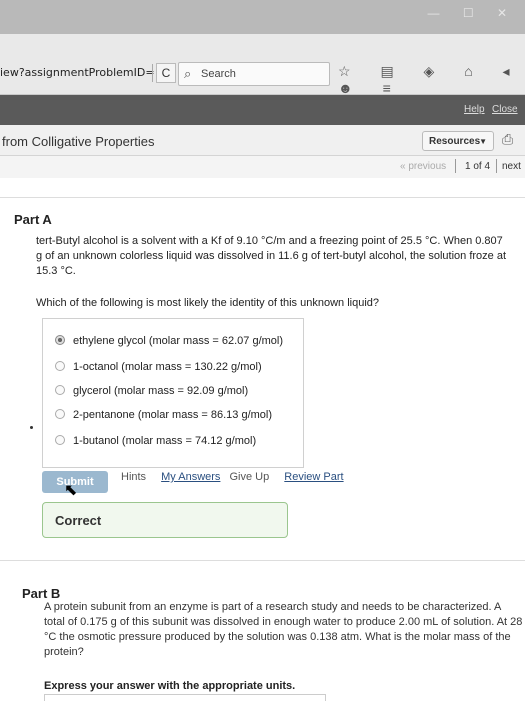 This screenshot has width=525, height=701. What do you see at coordinates (31, 427) in the screenshot?
I see `stray-dot` at bounding box center [31, 427].